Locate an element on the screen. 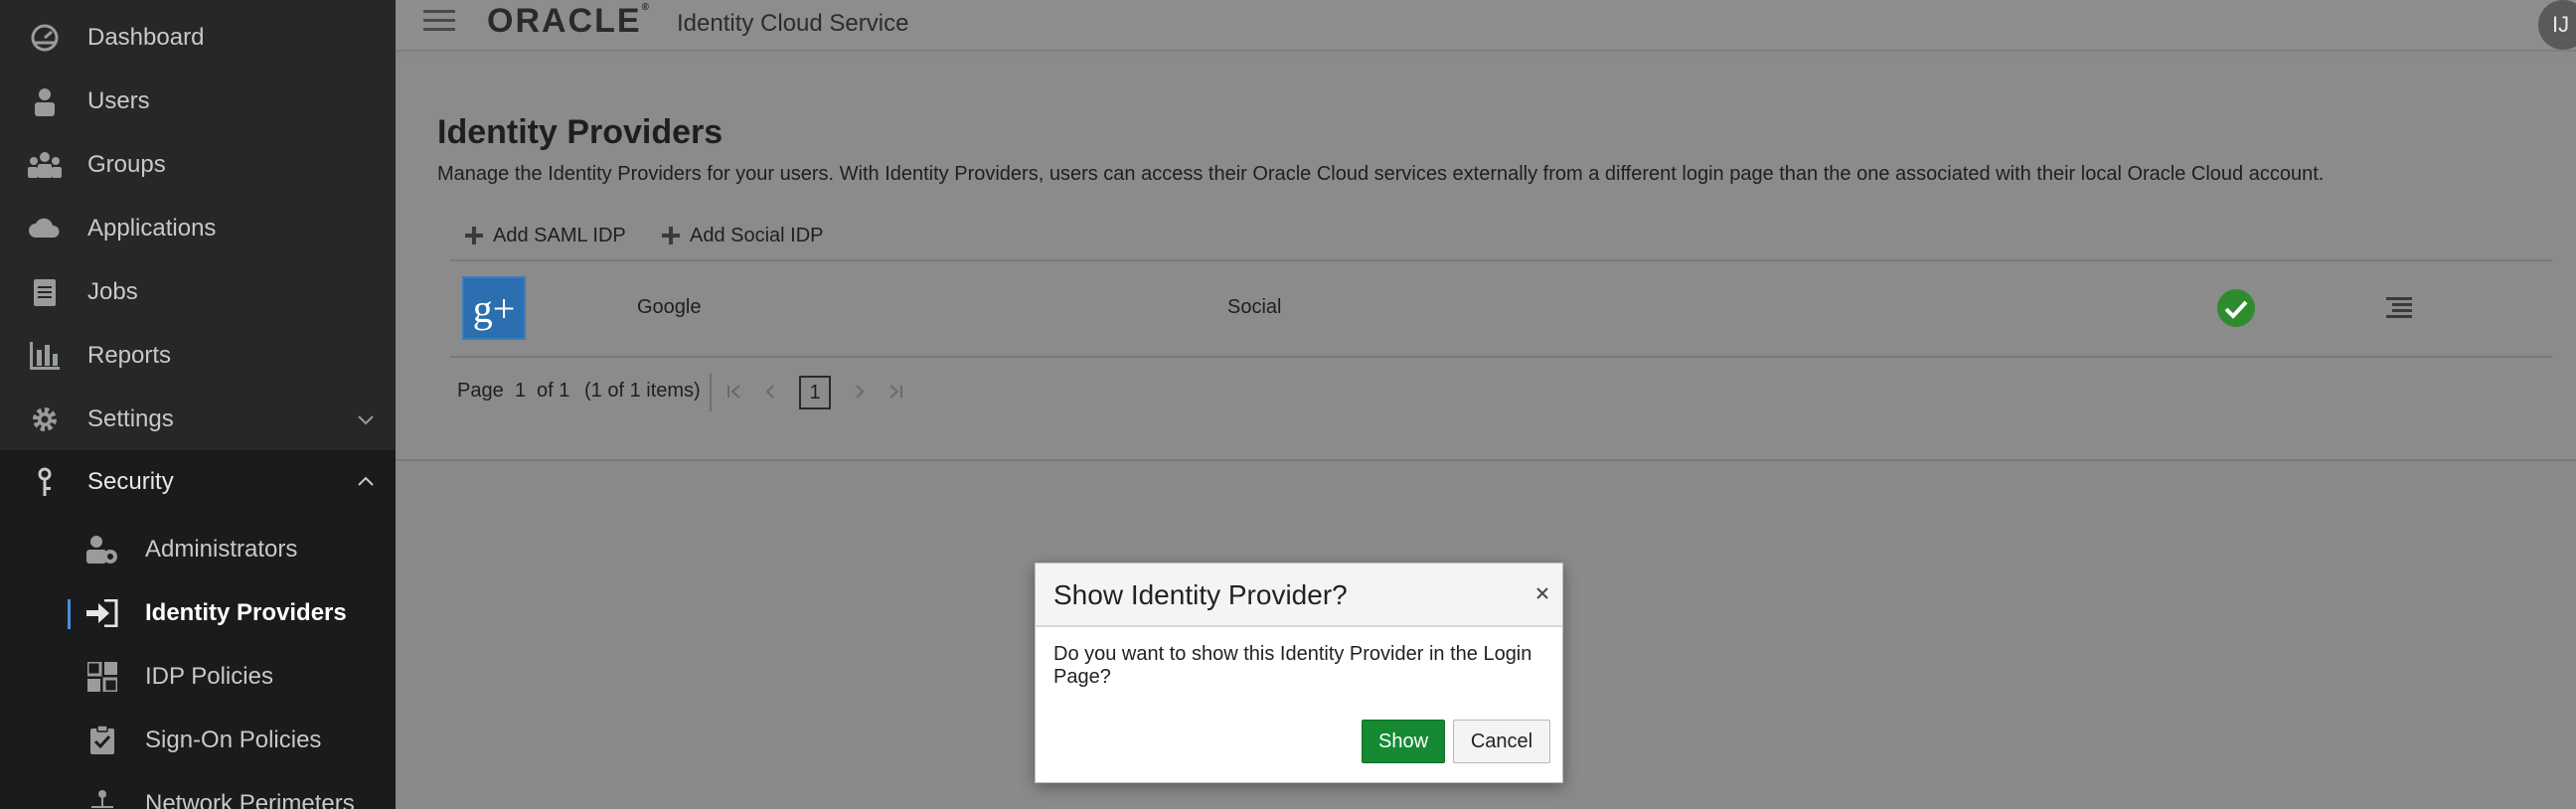 The image size is (2576, 809). sidebar-item-administrators: Administrators is located at coordinates (198, 549).